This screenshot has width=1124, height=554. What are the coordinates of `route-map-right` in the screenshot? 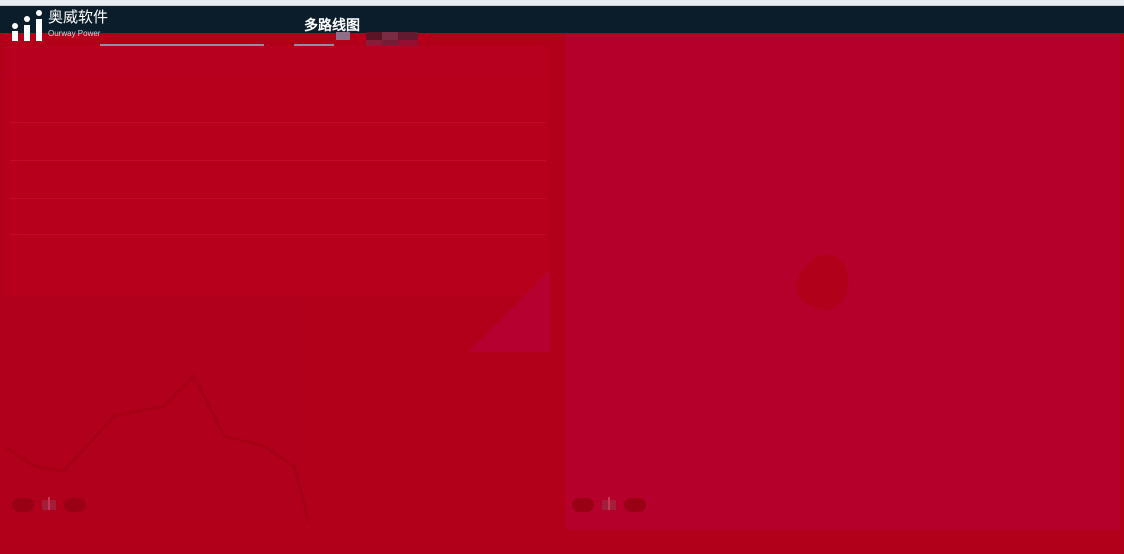 It's located at (822, 282).